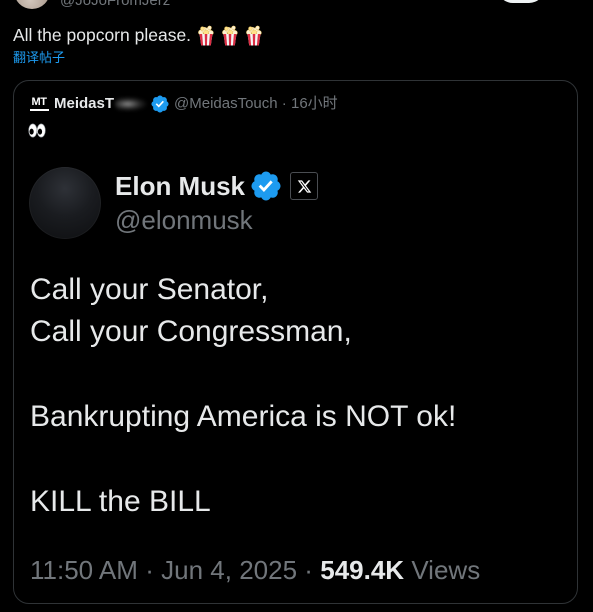 The width and height of the screenshot is (593, 612). What do you see at coordinates (314, 103) in the screenshot?
I see `quoted-post-time: 16小时` at bounding box center [314, 103].